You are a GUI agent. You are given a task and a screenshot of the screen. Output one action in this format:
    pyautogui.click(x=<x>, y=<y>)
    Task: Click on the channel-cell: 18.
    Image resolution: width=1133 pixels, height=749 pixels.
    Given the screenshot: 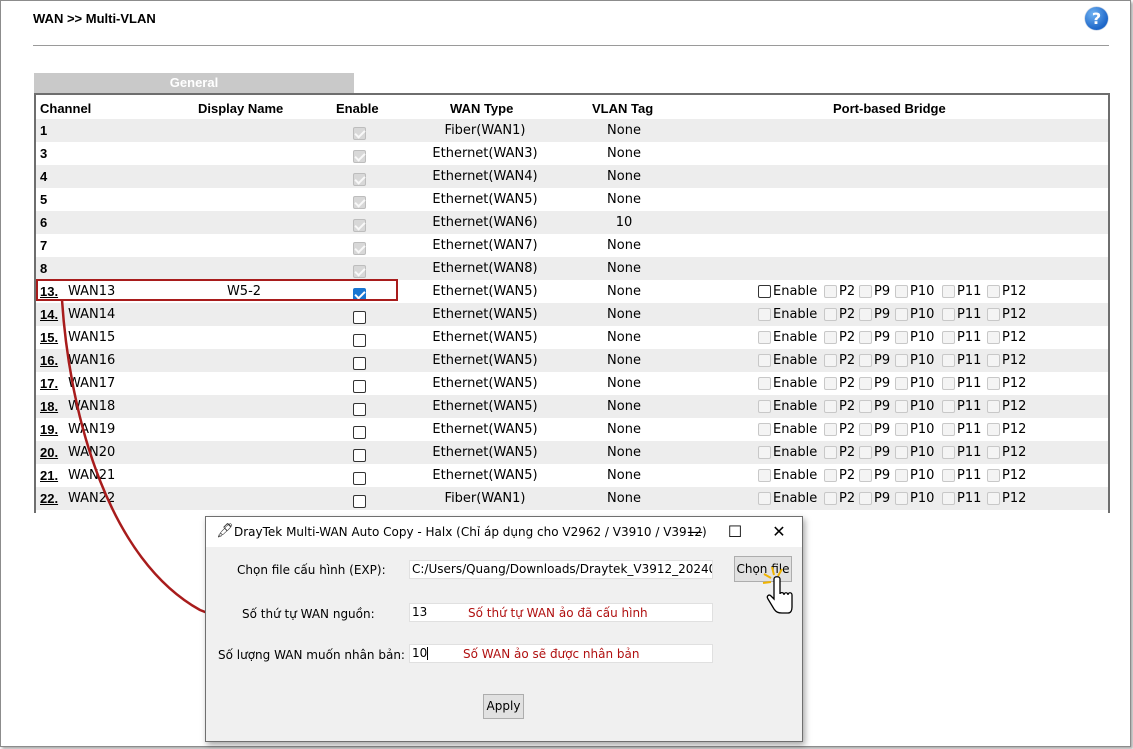 What is the action you would take?
    pyautogui.click(x=49, y=406)
    